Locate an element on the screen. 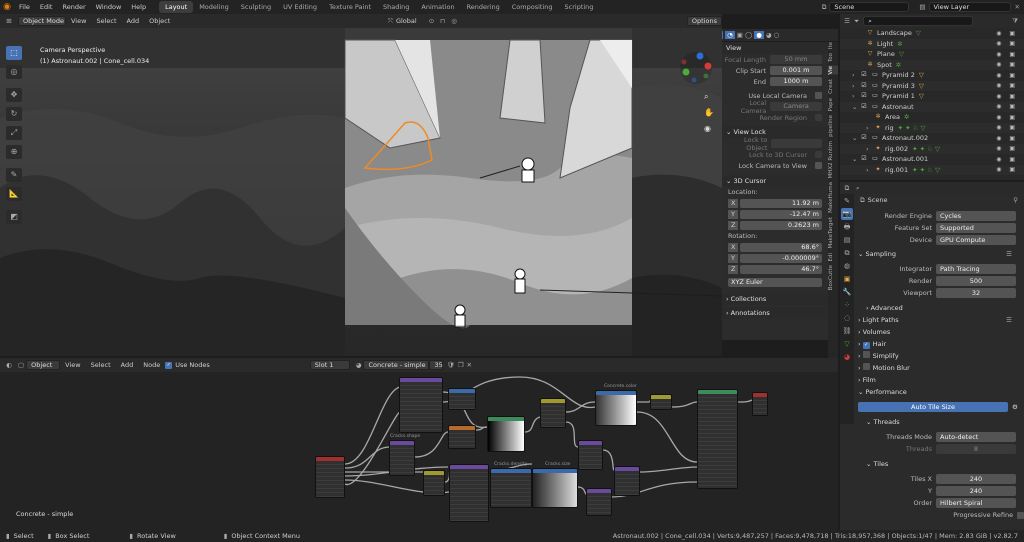 This screenshot has height=542, width=1024. render-region-checkbox is located at coordinates (818, 117).